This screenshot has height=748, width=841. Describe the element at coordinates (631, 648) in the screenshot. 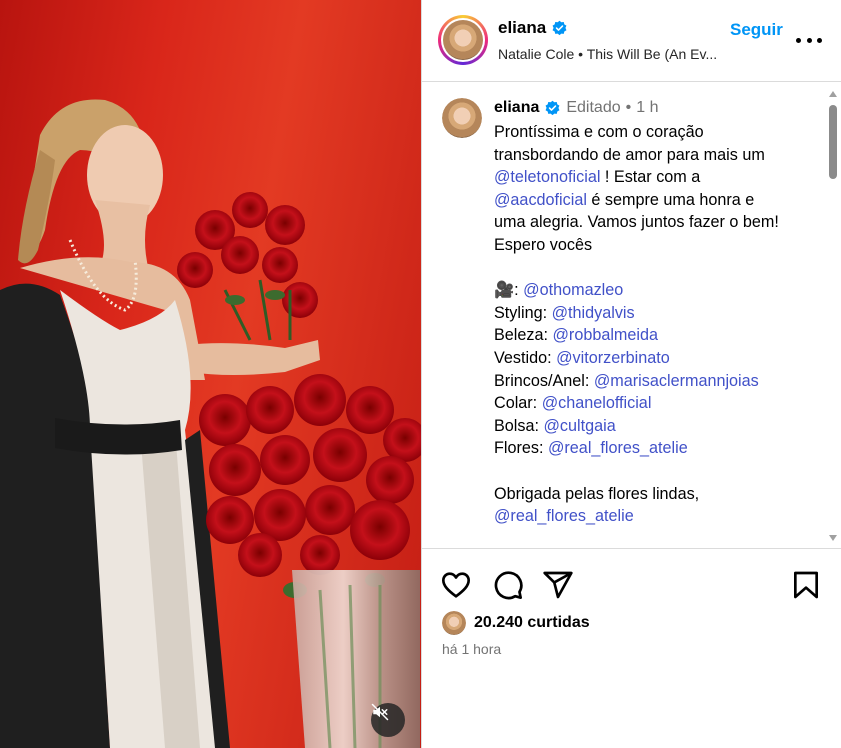

I see `post-actions: 20.240 curtidas há 1 hora` at that location.